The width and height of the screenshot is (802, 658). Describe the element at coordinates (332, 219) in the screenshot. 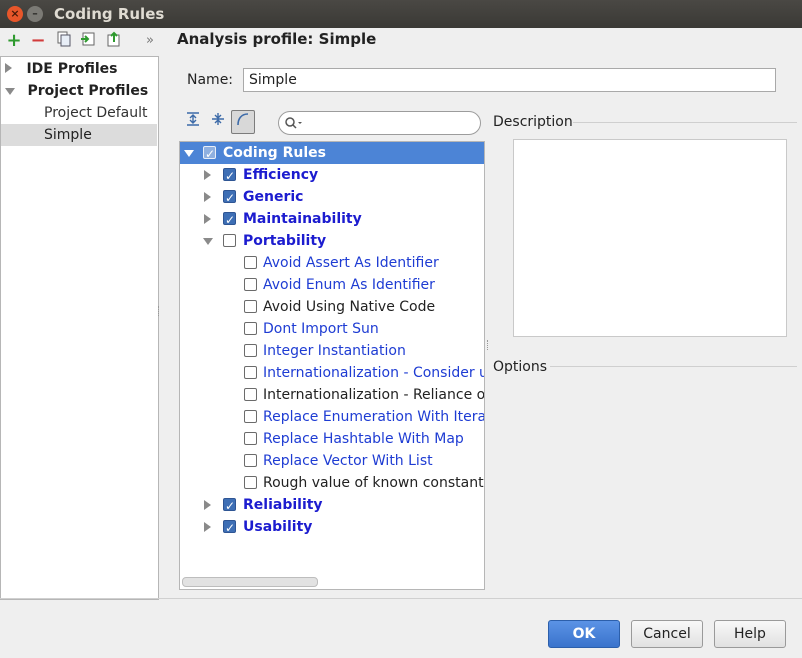

I see `category-maintainability: Maintainability` at that location.